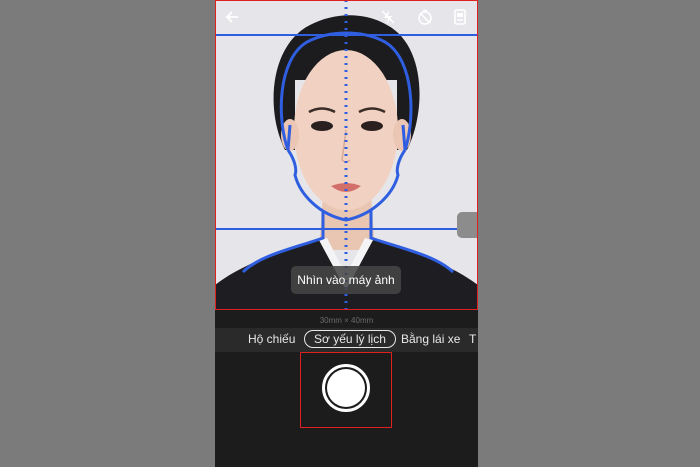 This screenshot has height=467, width=700. I want to click on mode-selector: Hộ chiếu Sơ yếu lý lịch Bằng lái xe T, so click(346, 340).